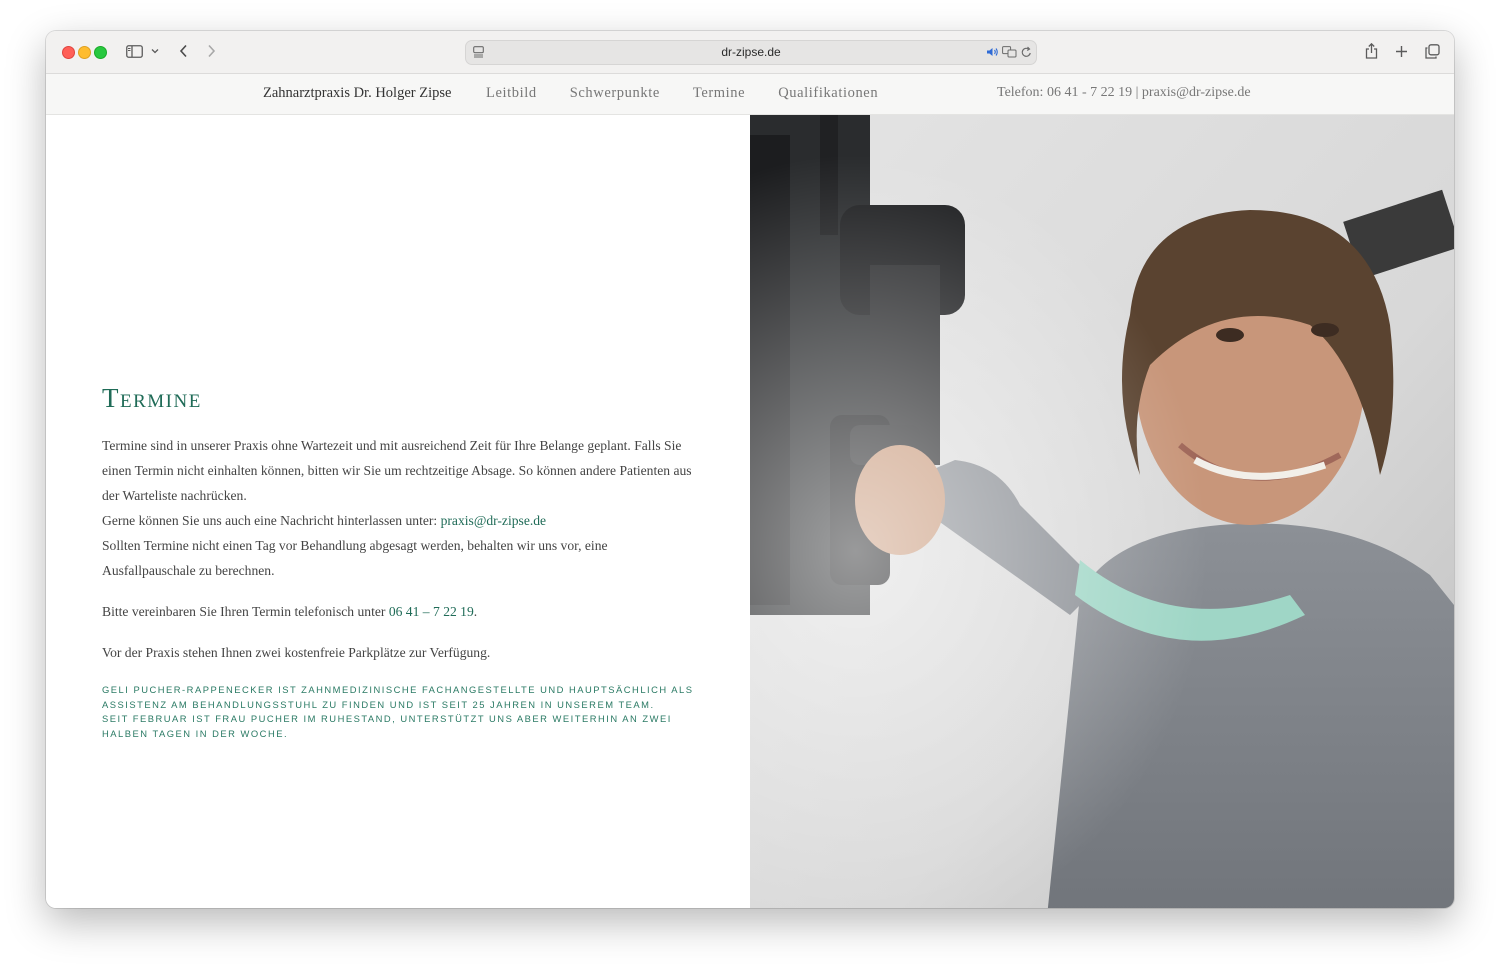  Describe the element at coordinates (211, 51) in the screenshot. I see `forward-icon` at that location.